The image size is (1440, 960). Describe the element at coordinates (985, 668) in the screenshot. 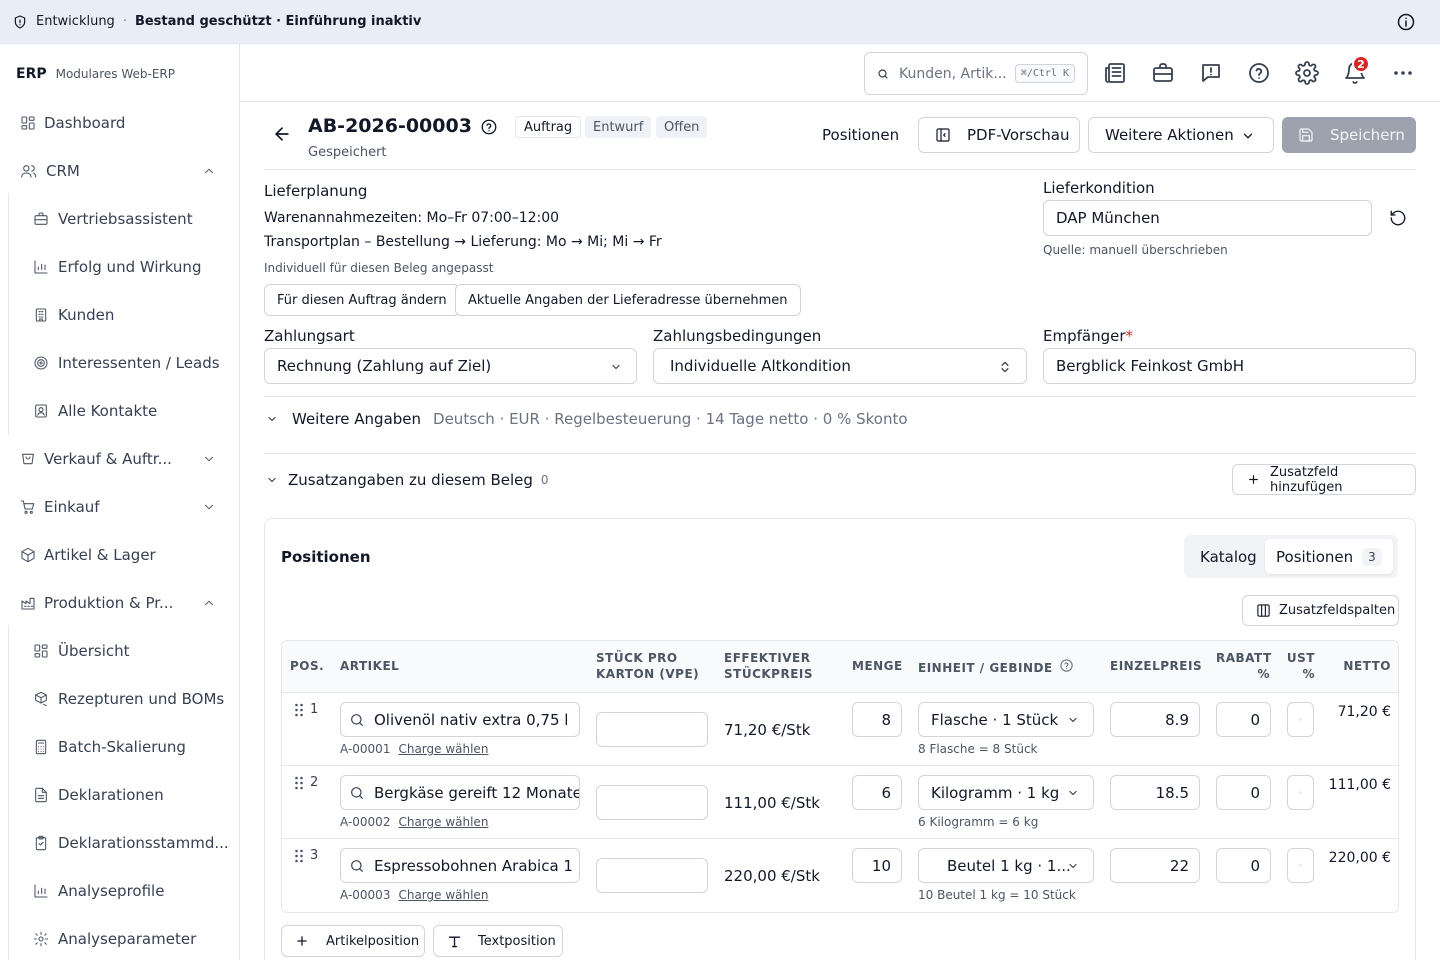

I see `col-unit: EINHEIT / GEBINDE` at that location.